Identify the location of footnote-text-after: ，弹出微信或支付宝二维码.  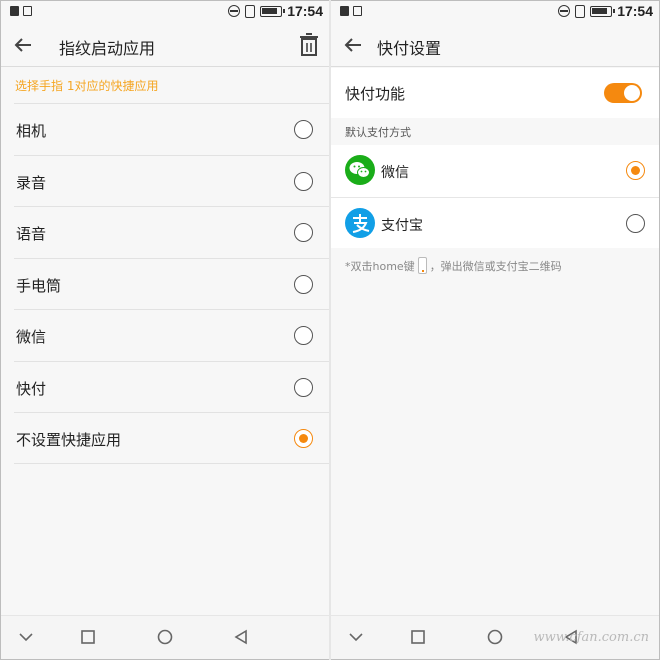
(495, 266).